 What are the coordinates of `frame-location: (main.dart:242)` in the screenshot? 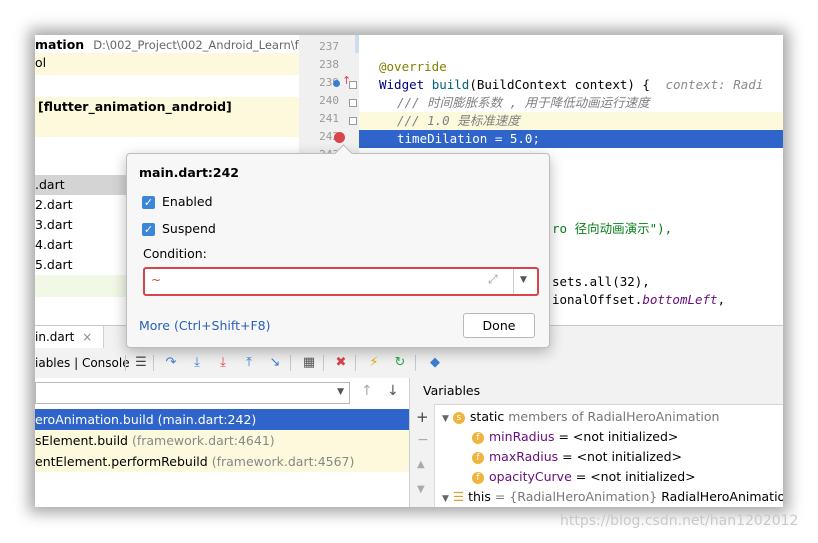 It's located at (207, 419).